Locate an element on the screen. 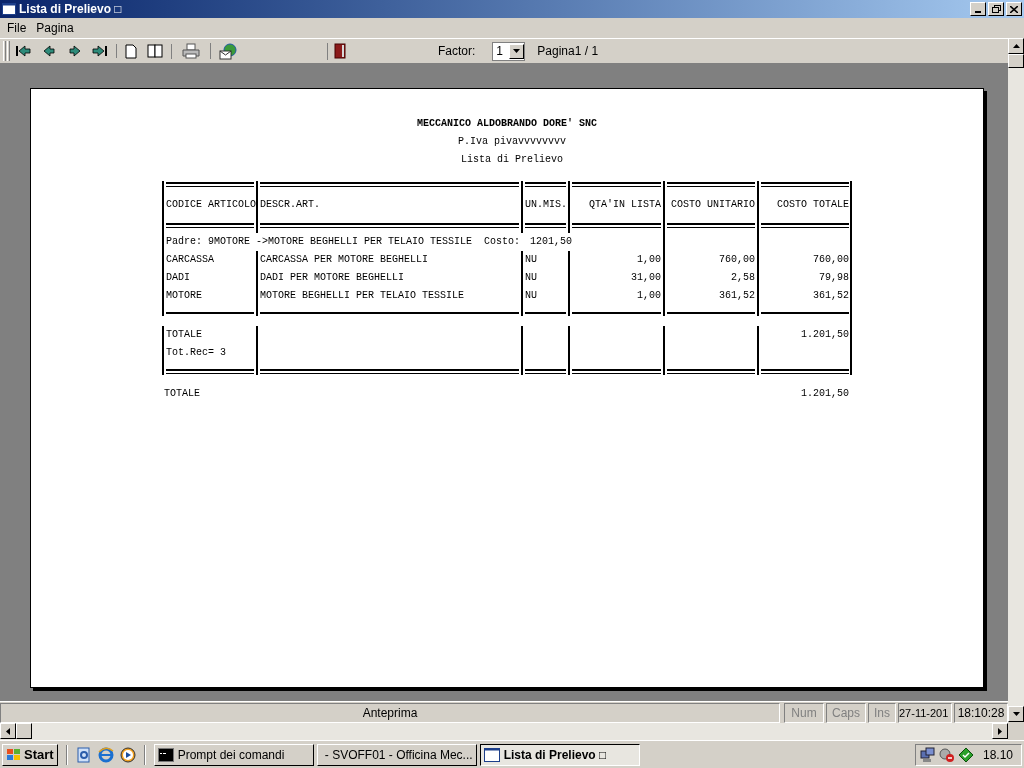  taskbar-button: Prompt dei comandi is located at coordinates (233, 754).